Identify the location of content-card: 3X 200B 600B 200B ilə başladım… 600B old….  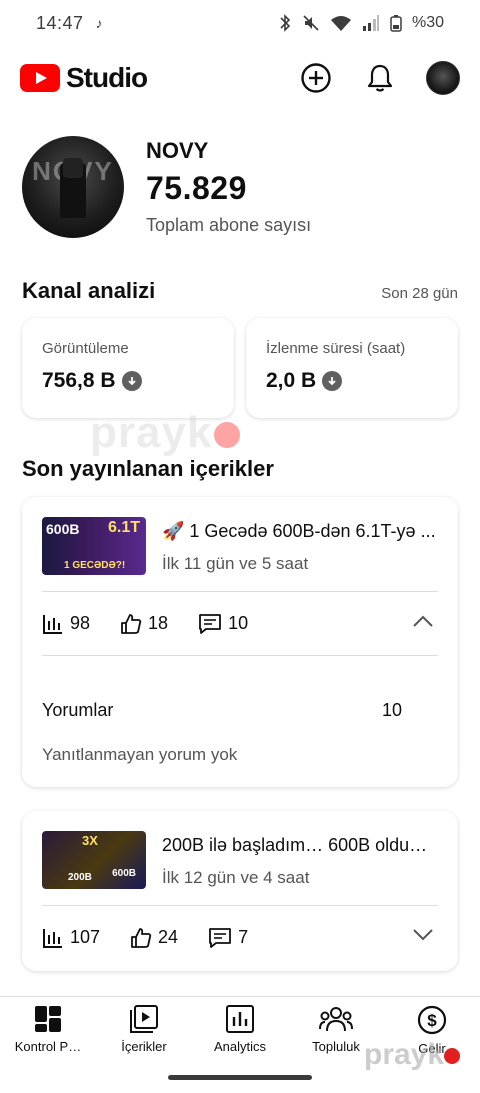
(240, 891).